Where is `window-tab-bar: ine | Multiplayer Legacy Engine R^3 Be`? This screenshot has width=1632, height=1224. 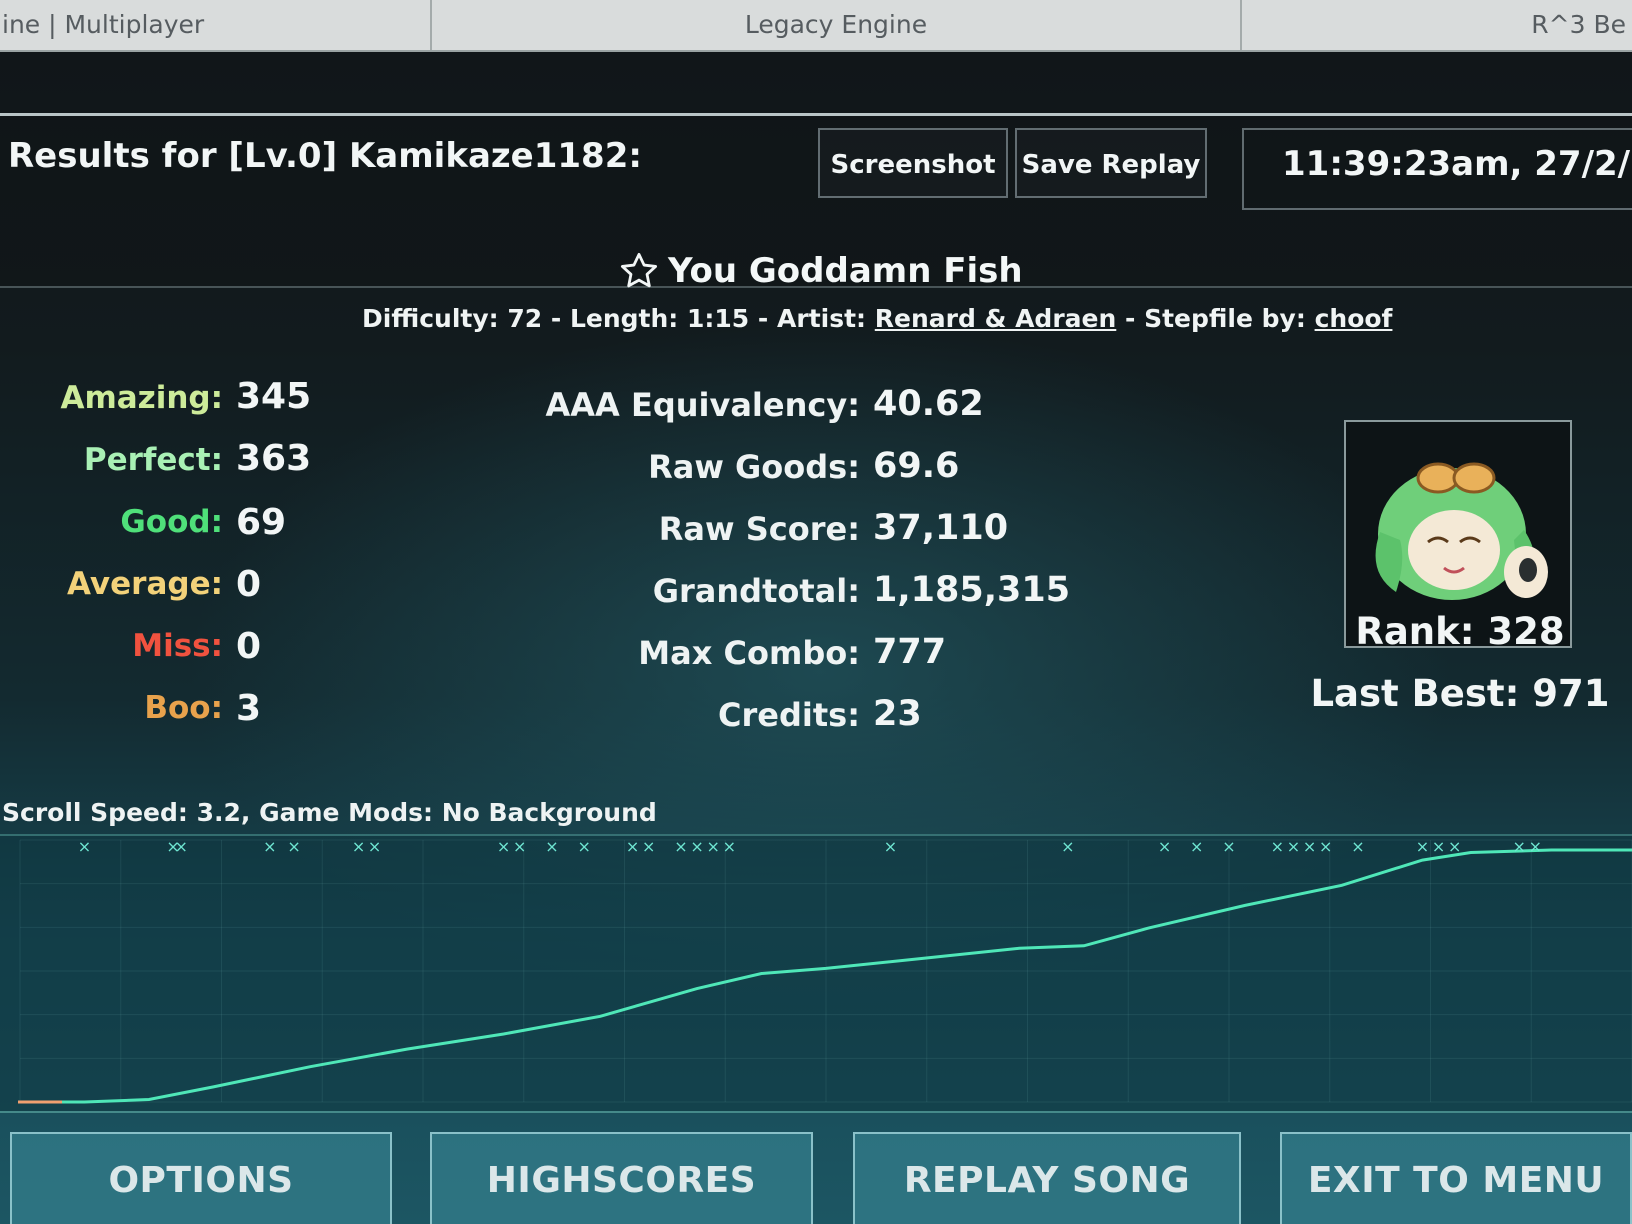
window-tab-bar: ine | Multiplayer Legacy Engine R^3 Be is located at coordinates (816, 26).